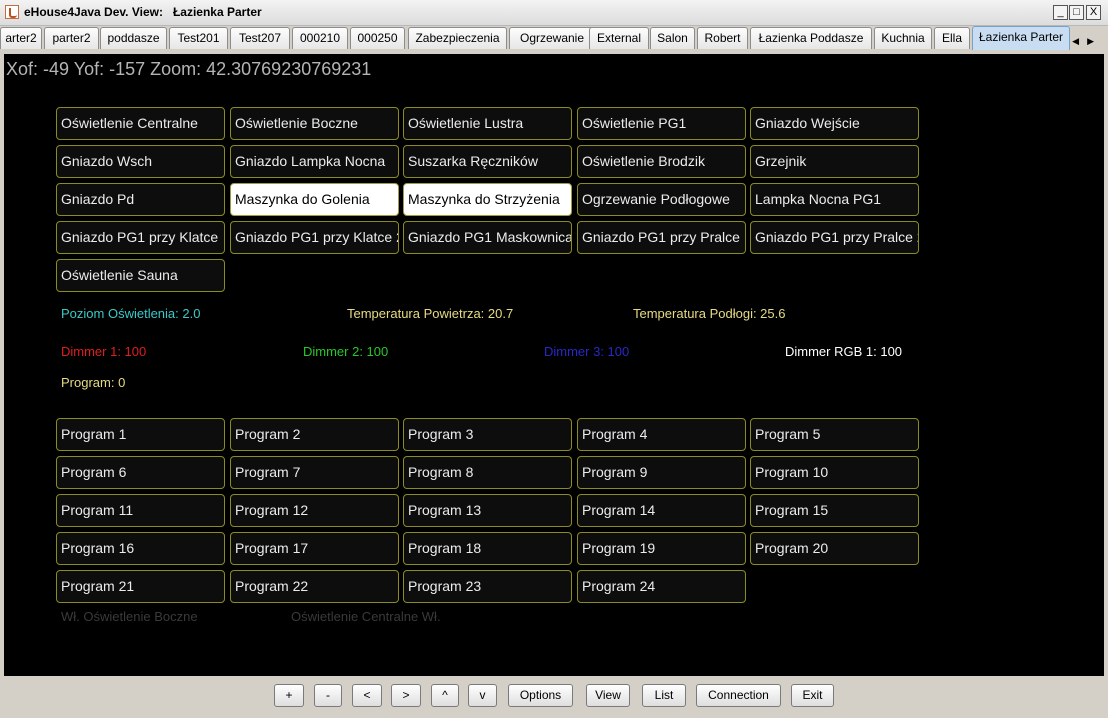 The height and width of the screenshot is (718, 1108). Describe the element at coordinates (314, 161) in the screenshot. I see `output-button-gniazdo-lampka-nocna: Gniazdo Lampka Nocna` at that location.